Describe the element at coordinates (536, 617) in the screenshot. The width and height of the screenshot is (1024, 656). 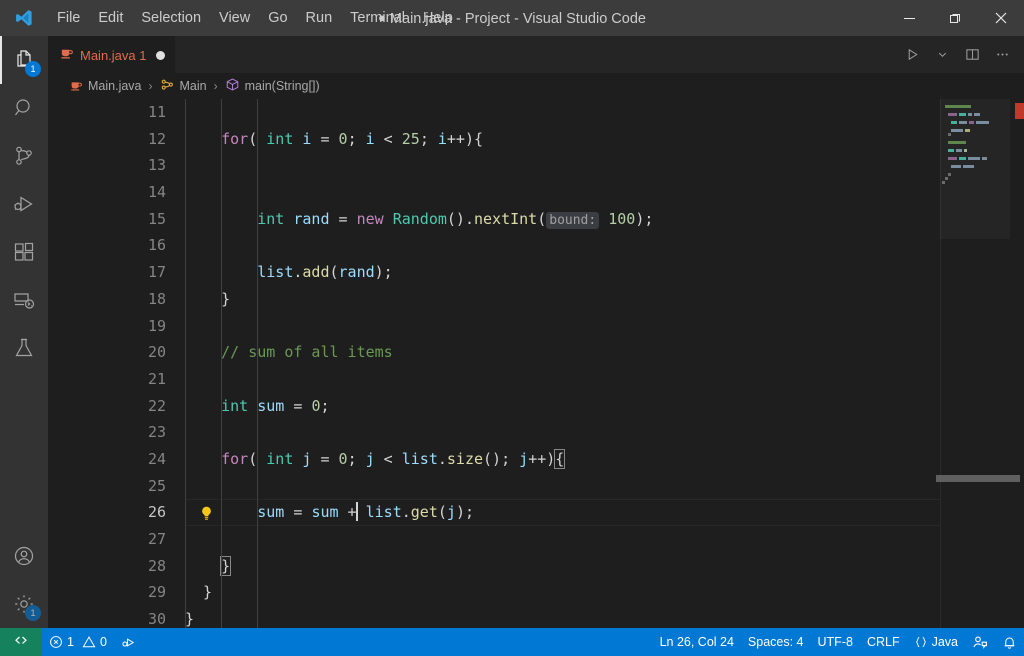
I see `code-line: 30}` at that location.